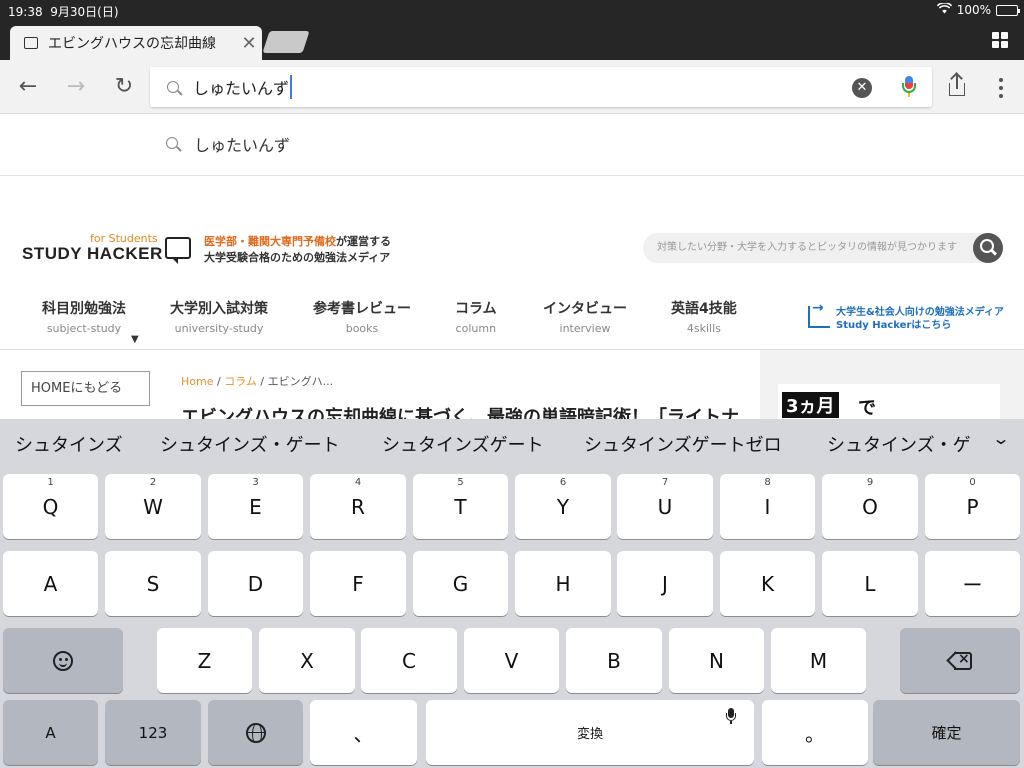  Describe the element at coordinates (819, 314) in the screenshot. I see `external-link-icon` at that location.